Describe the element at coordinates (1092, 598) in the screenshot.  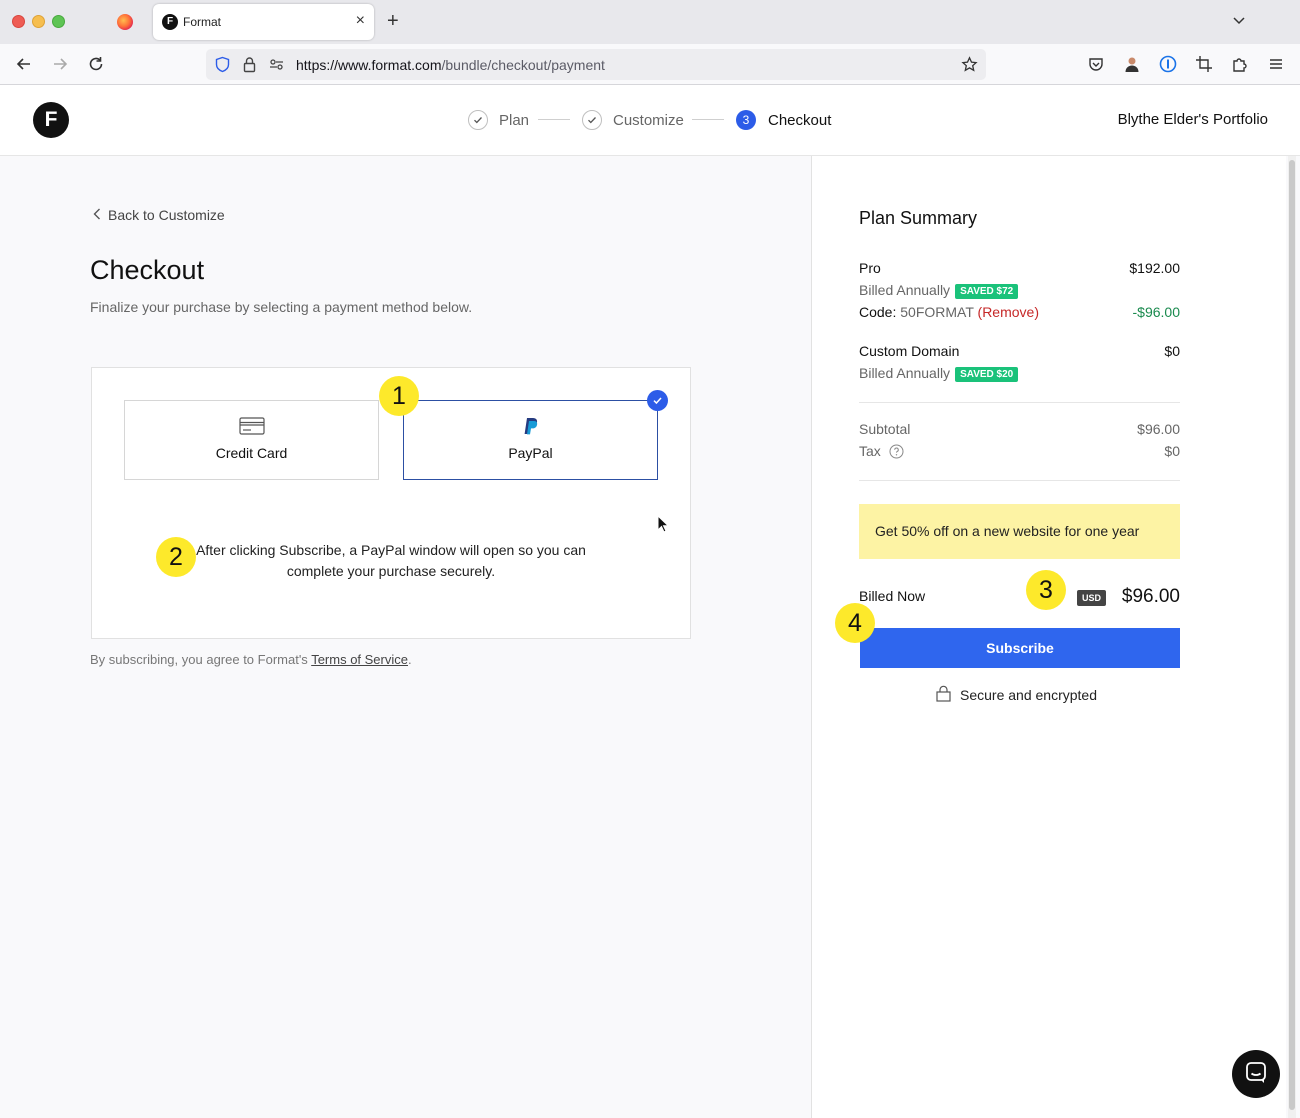
I see `currency-badge: USD` at that location.